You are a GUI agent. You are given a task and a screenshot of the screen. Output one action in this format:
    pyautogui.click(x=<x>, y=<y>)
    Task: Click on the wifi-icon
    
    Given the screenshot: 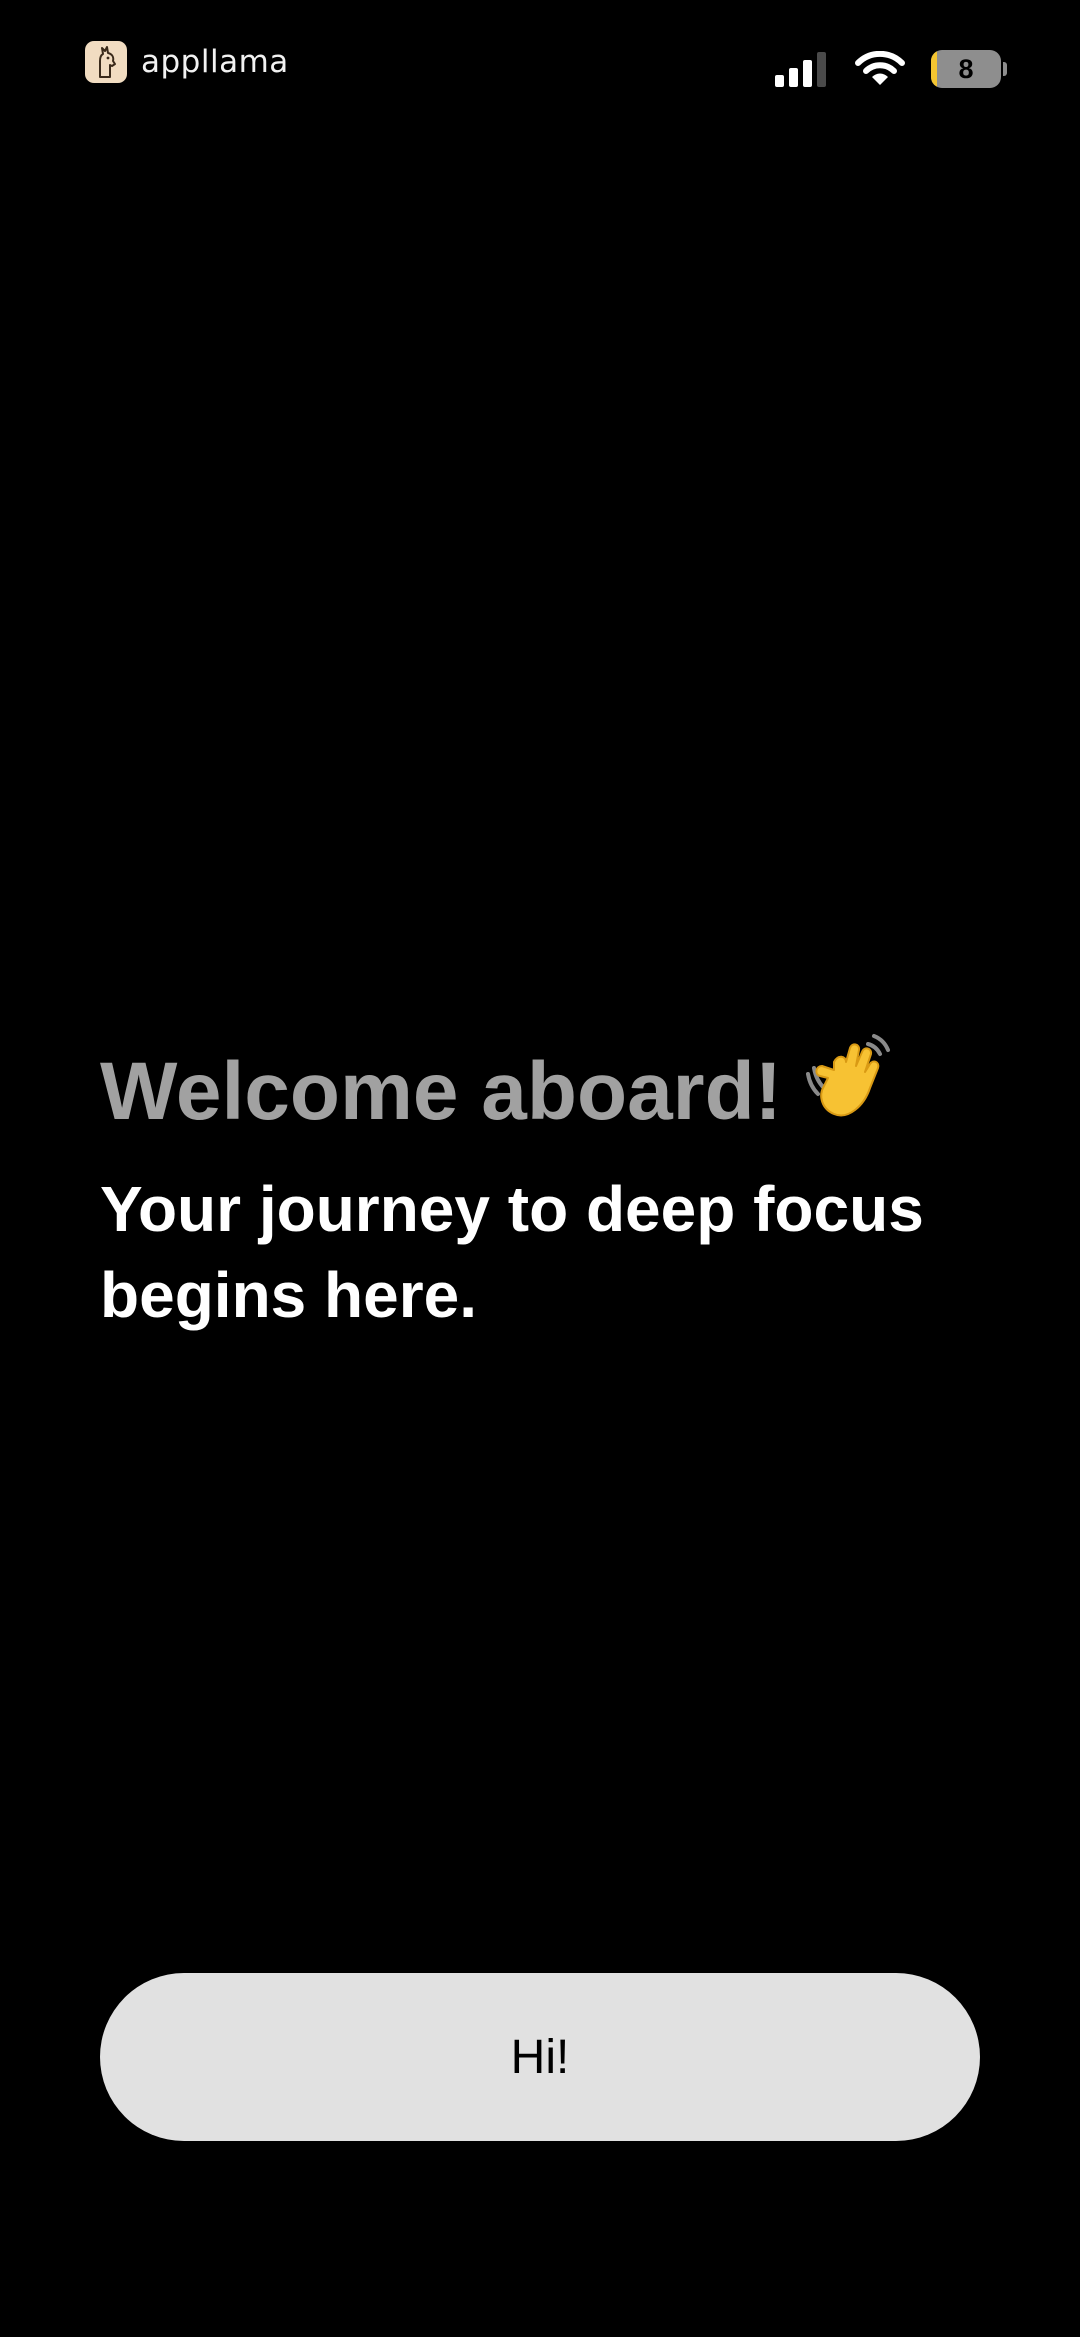 What is the action you would take?
    pyautogui.click(x=880, y=68)
    